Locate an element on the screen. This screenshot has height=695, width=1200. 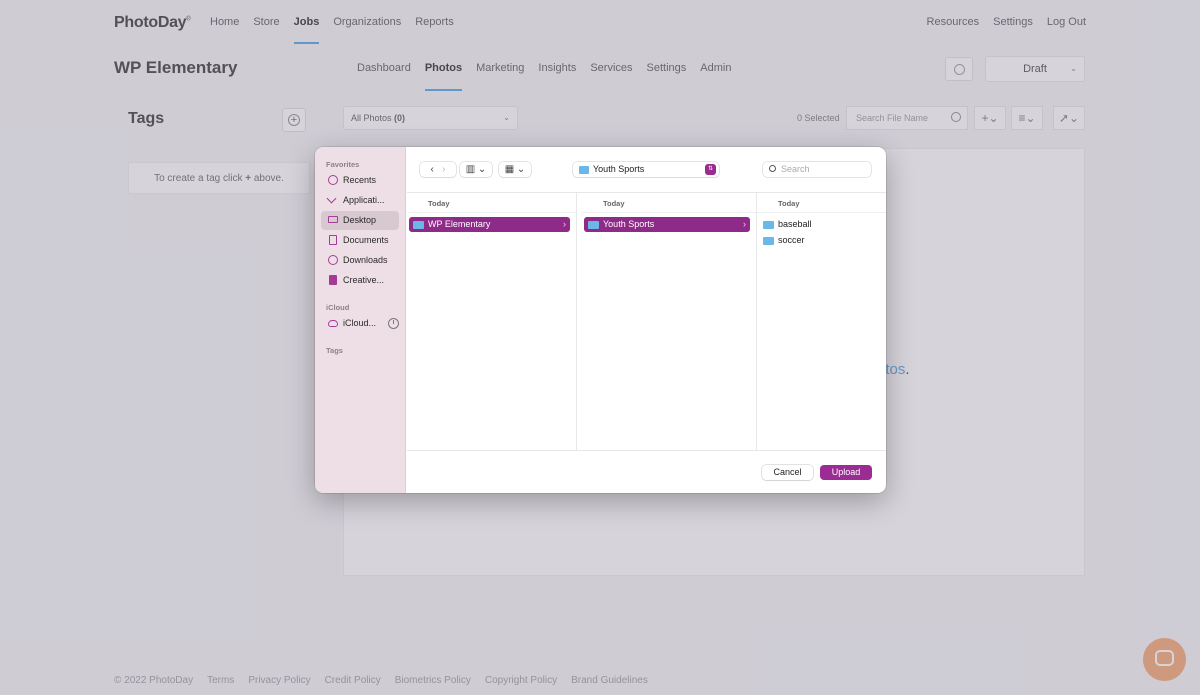
file-icon is located at coordinates (333, 280).